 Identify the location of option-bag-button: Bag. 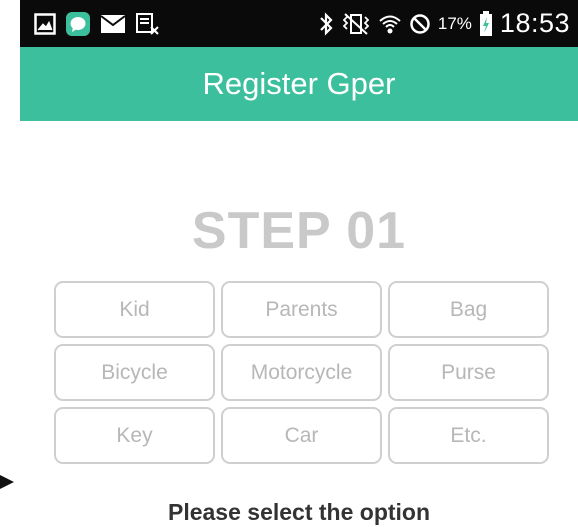
(468, 309).